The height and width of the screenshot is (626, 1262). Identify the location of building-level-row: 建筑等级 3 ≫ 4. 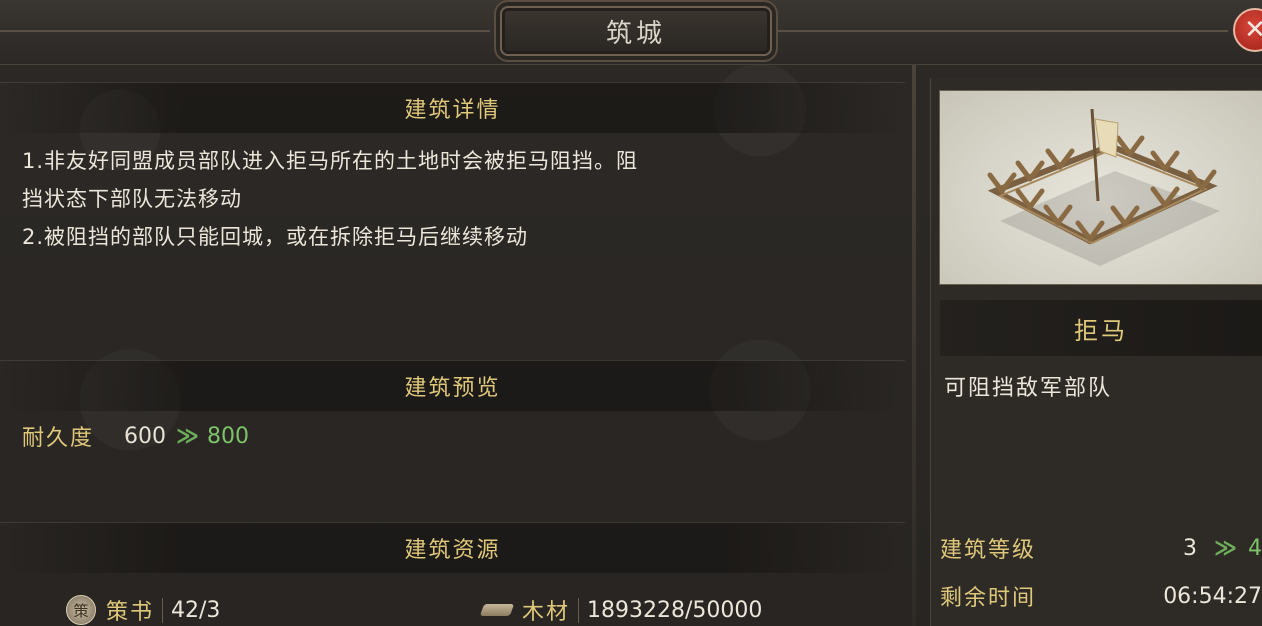
(1101, 548).